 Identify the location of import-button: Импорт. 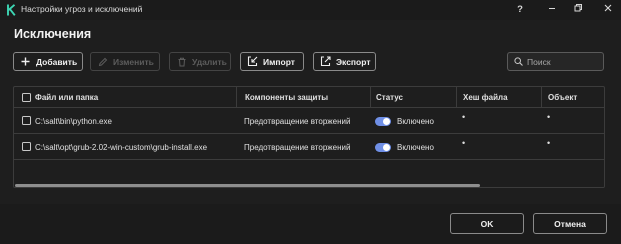
(272, 61).